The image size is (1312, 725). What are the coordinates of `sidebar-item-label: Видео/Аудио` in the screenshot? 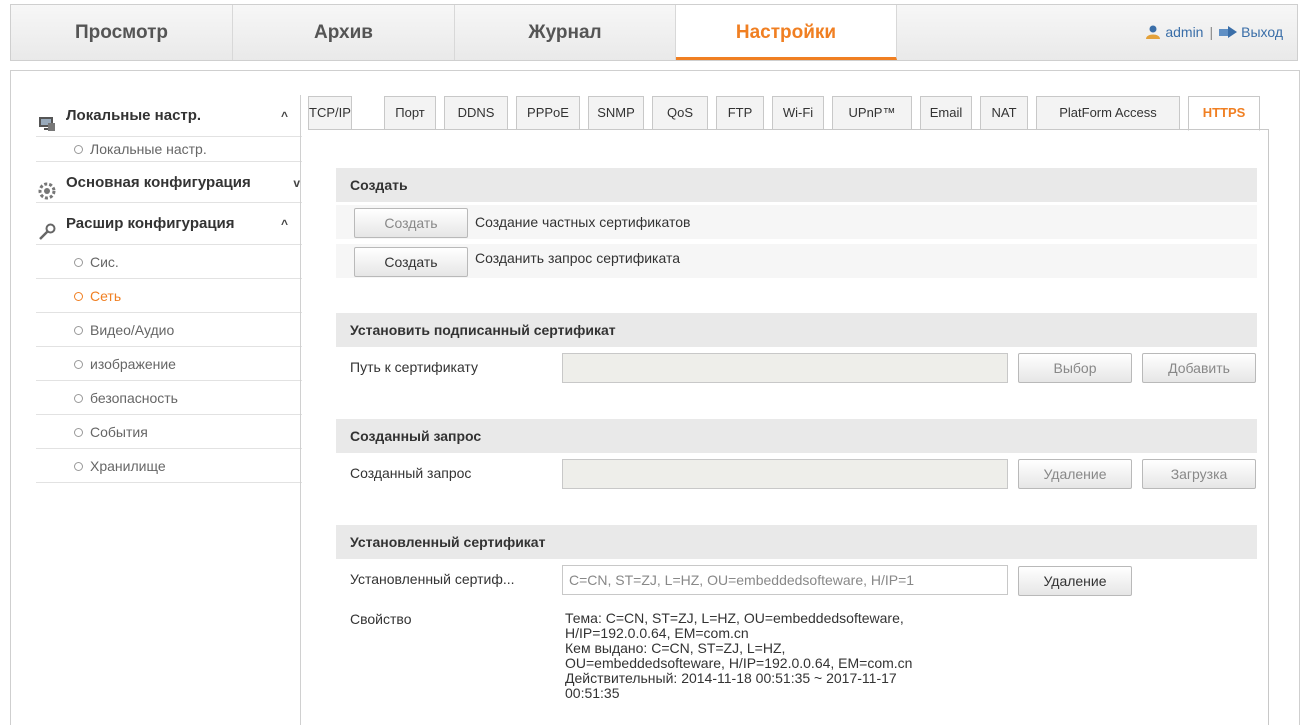 It's located at (132, 330).